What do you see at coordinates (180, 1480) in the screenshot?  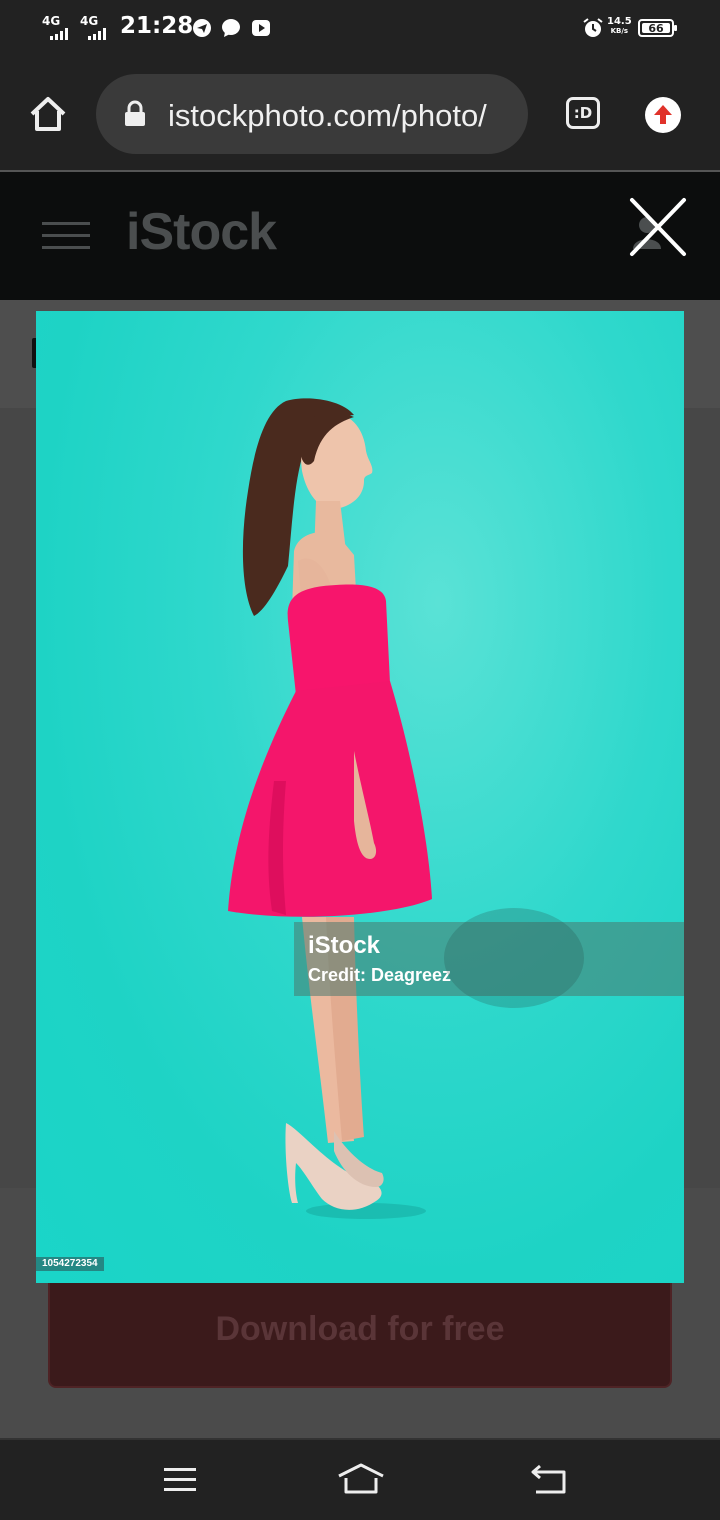 I see `recent-apps-icon` at bounding box center [180, 1480].